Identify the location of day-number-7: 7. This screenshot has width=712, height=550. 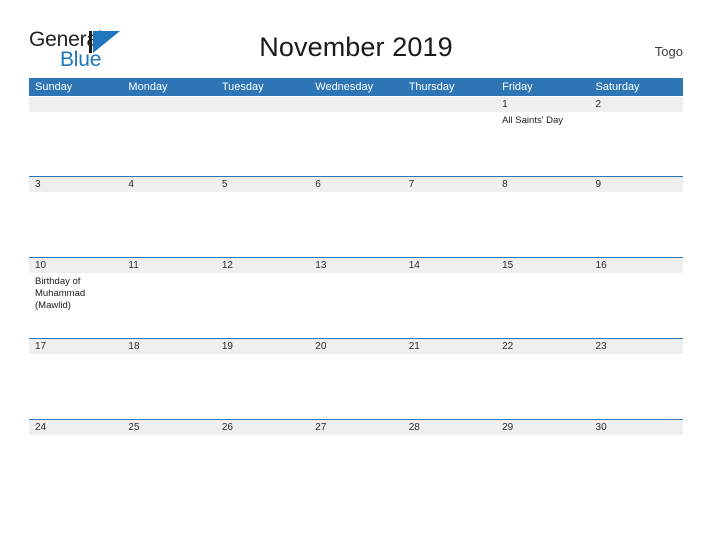
(449, 184).